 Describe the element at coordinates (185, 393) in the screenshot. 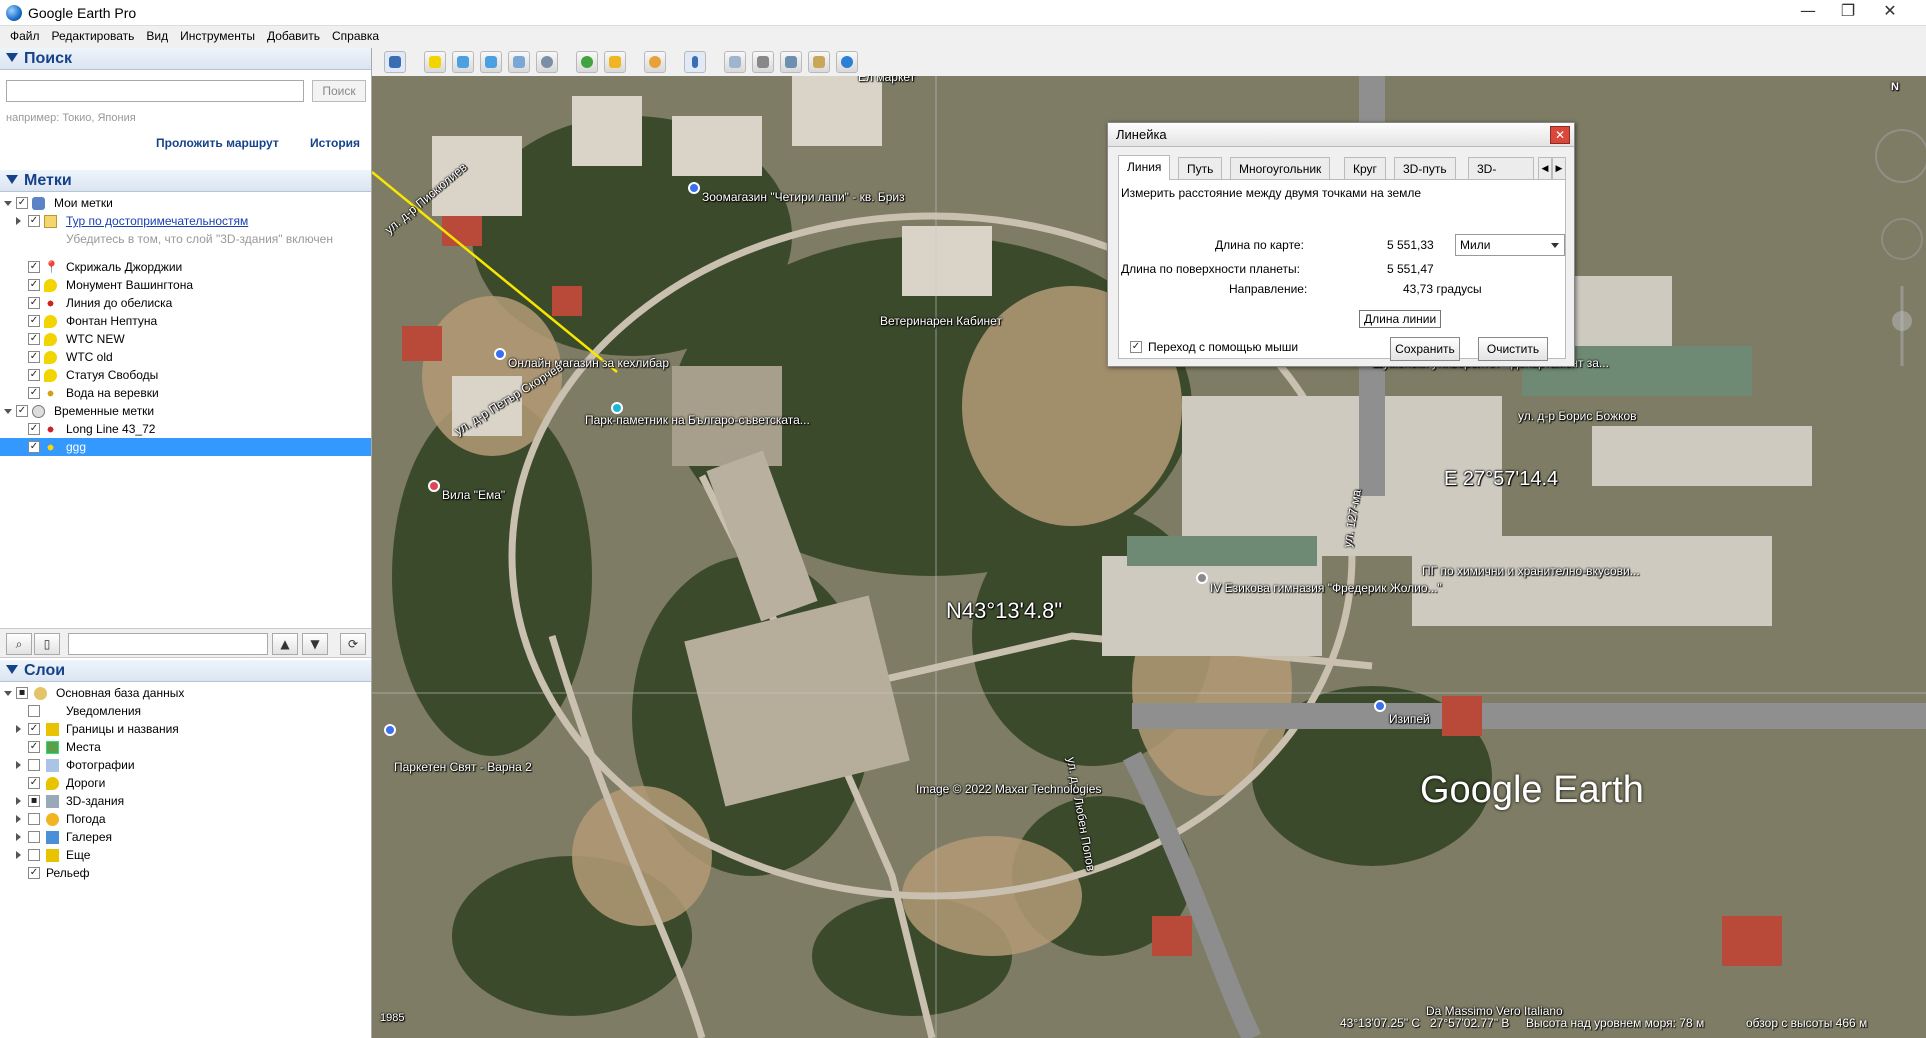

I see `tree-item-path: ✓ Вода на веревки` at that location.